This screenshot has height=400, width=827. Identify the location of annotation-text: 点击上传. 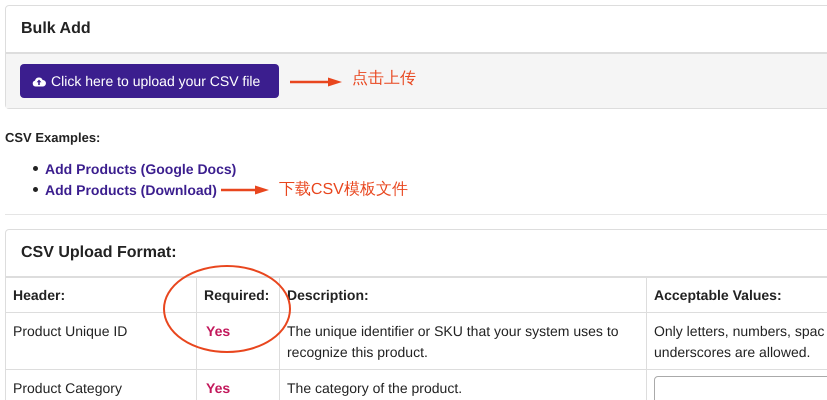
(384, 78).